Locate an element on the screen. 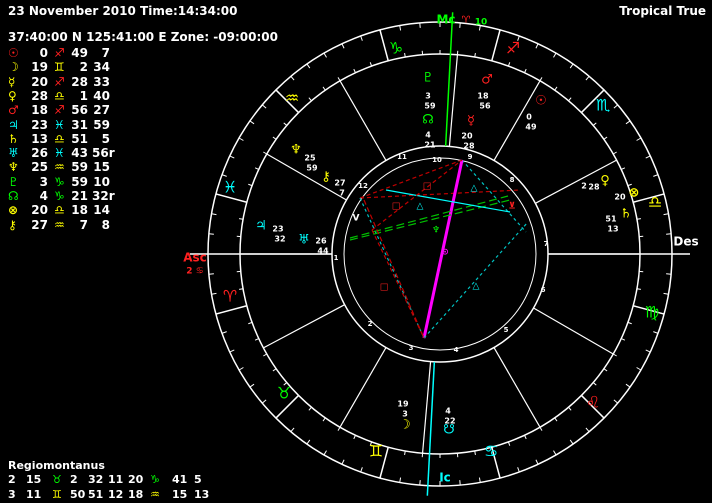  chiron-degree: 27 is located at coordinates (339, 183).